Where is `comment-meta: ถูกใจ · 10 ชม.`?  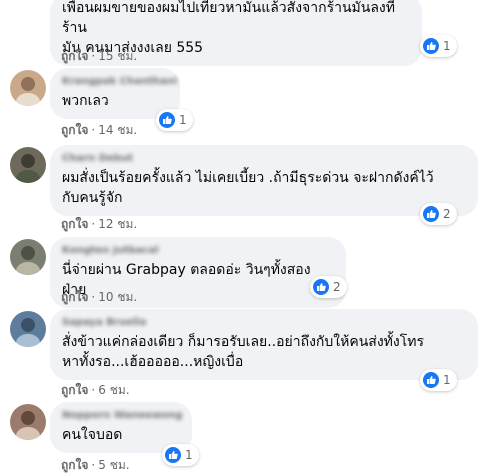
comment-meta: ถูกใจ · 10 ชม. is located at coordinates (99, 297).